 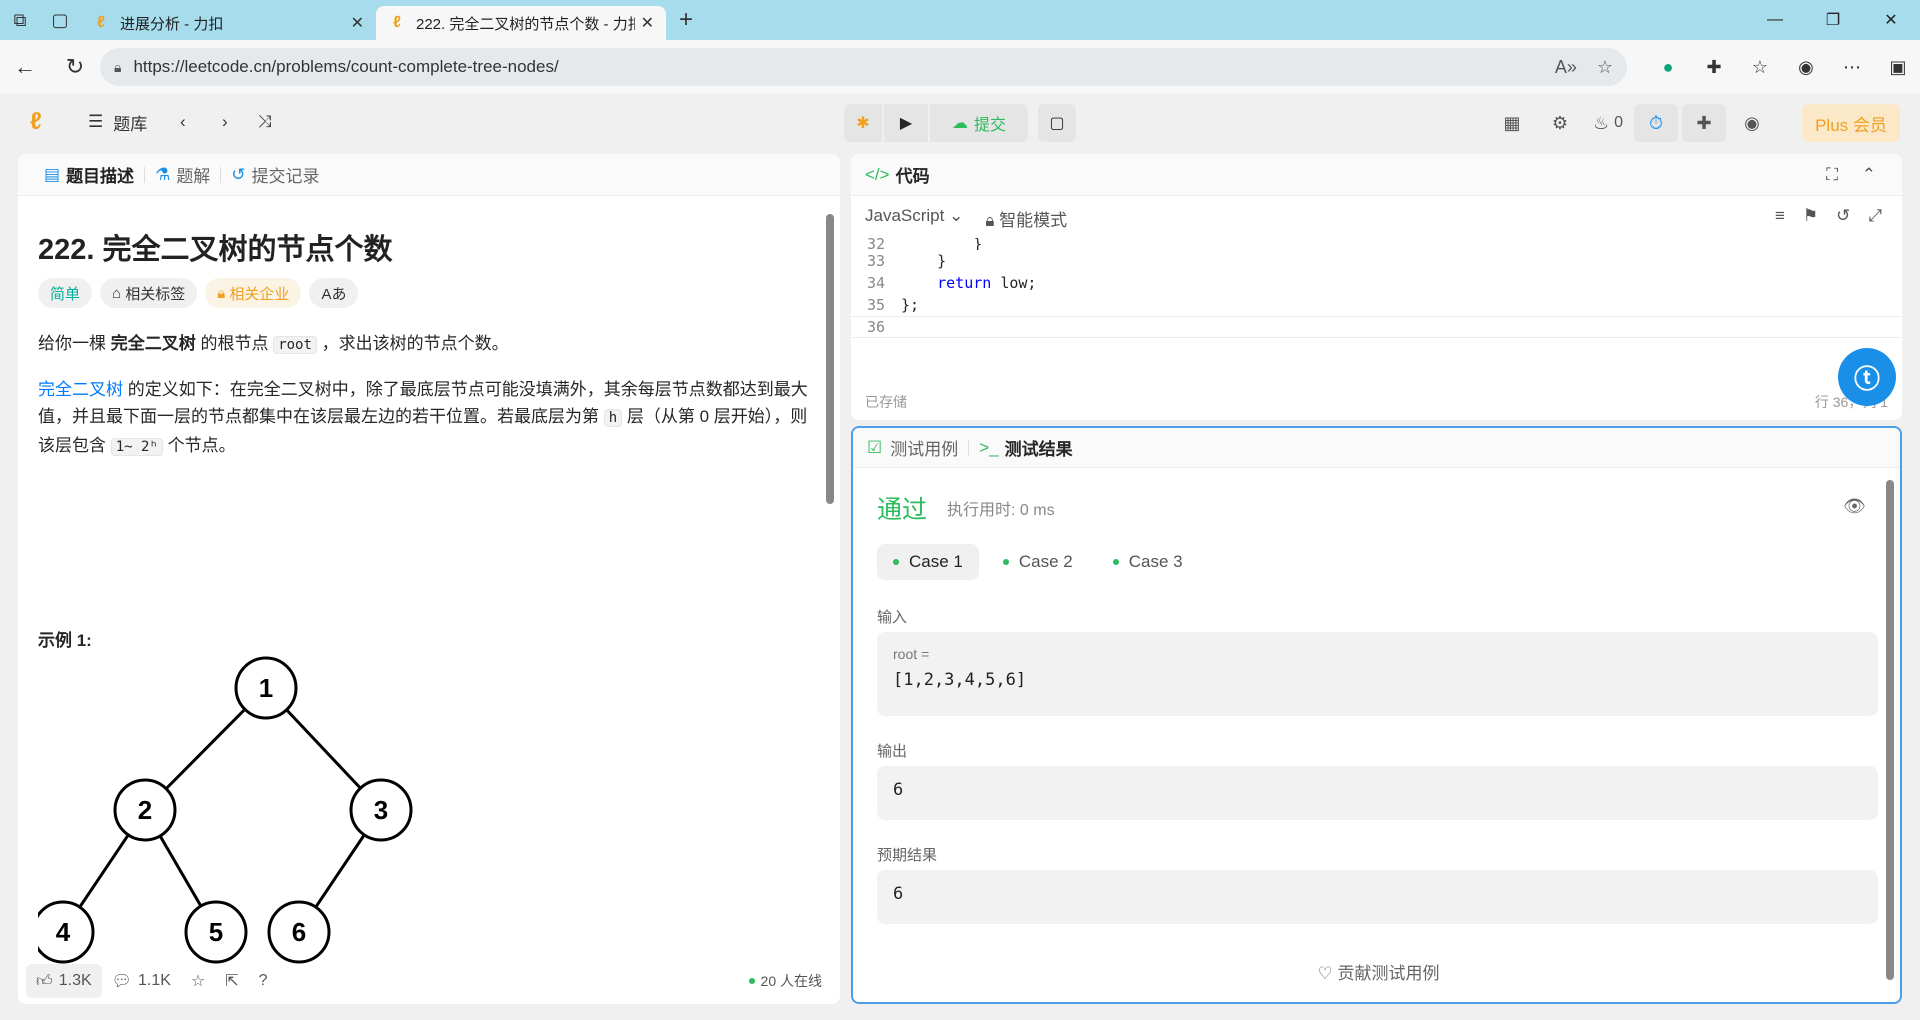 What do you see at coordinates (875, 327) in the screenshot?
I see `line-number: 36` at bounding box center [875, 327].